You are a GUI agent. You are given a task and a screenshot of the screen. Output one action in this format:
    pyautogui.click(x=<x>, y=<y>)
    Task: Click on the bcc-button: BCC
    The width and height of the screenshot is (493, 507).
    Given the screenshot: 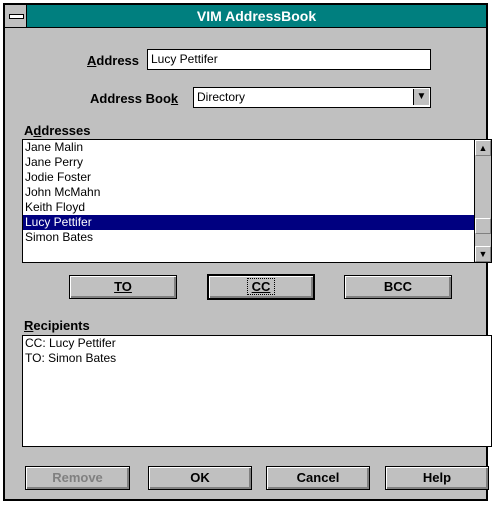 What is the action you would take?
    pyautogui.click(x=398, y=287)
    